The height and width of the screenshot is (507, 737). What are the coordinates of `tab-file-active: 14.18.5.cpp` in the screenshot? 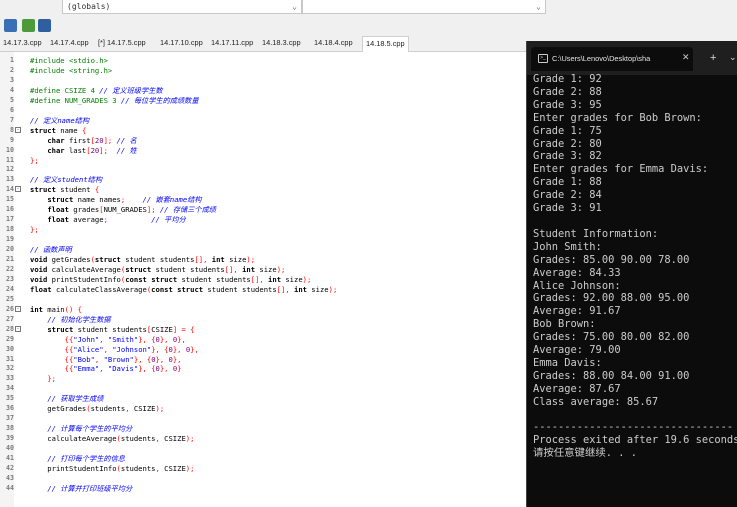 It's located at (385, 44).